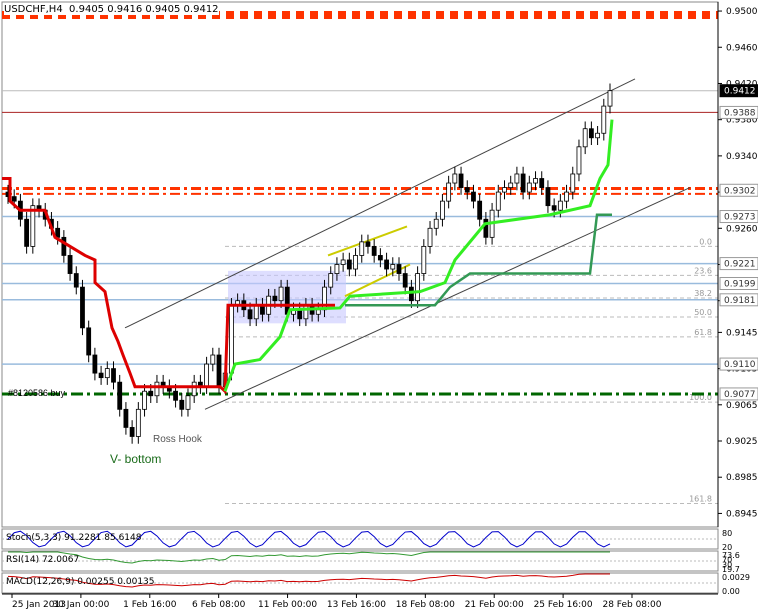 The width and height of the screenshot is (758, 611). What do you see at coordinates (742, 406) in the screenshot?
I see `price-tick-label: 0.9065` at bounding box center [742, 406].